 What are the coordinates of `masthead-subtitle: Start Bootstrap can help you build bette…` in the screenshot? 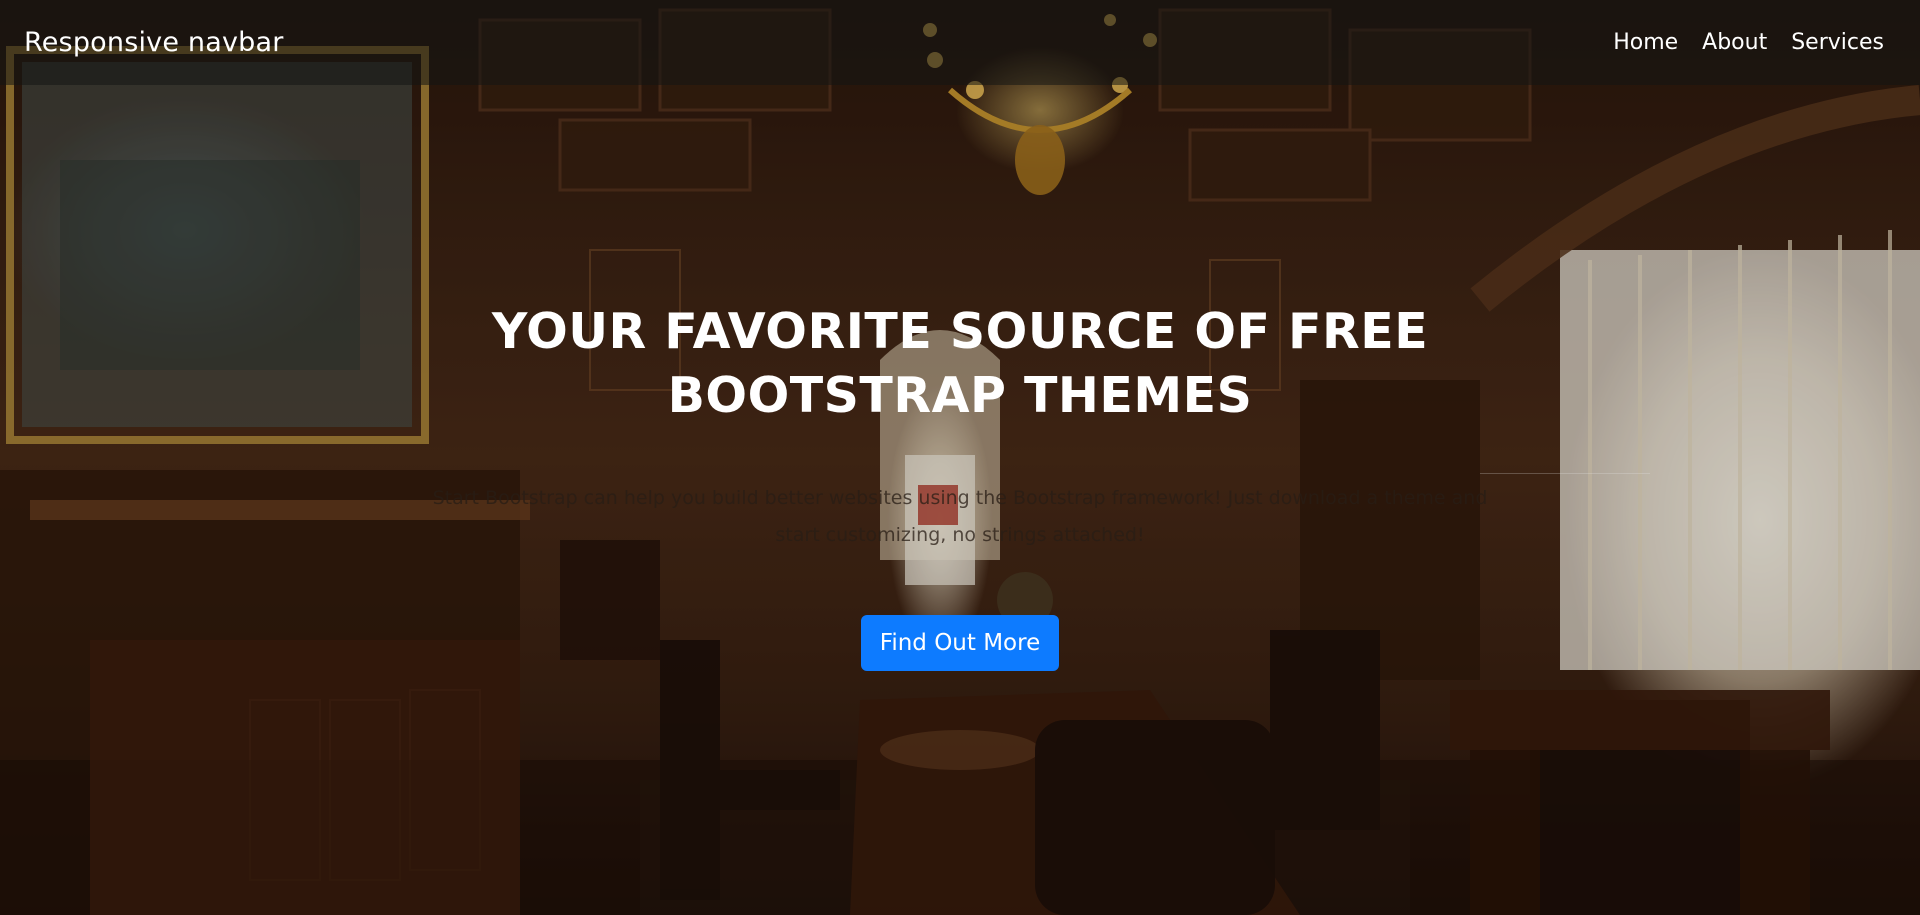 It's located at (960, 516).